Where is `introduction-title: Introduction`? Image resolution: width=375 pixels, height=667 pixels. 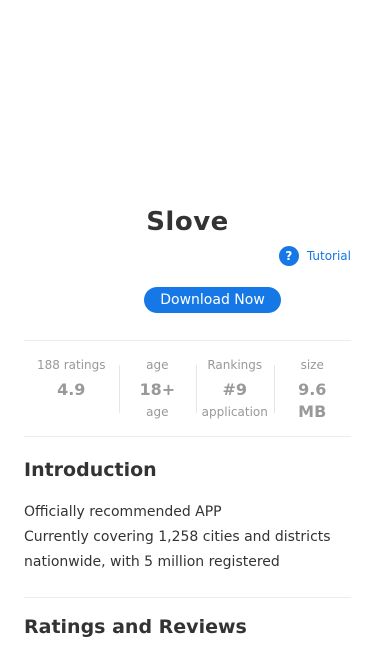 introduction-title: Introduction is located at coordinates (90, 470).